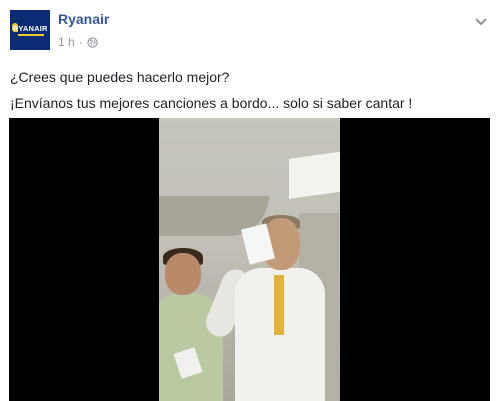  I want to click on avatar: RYANAIR, so click(30, 30).